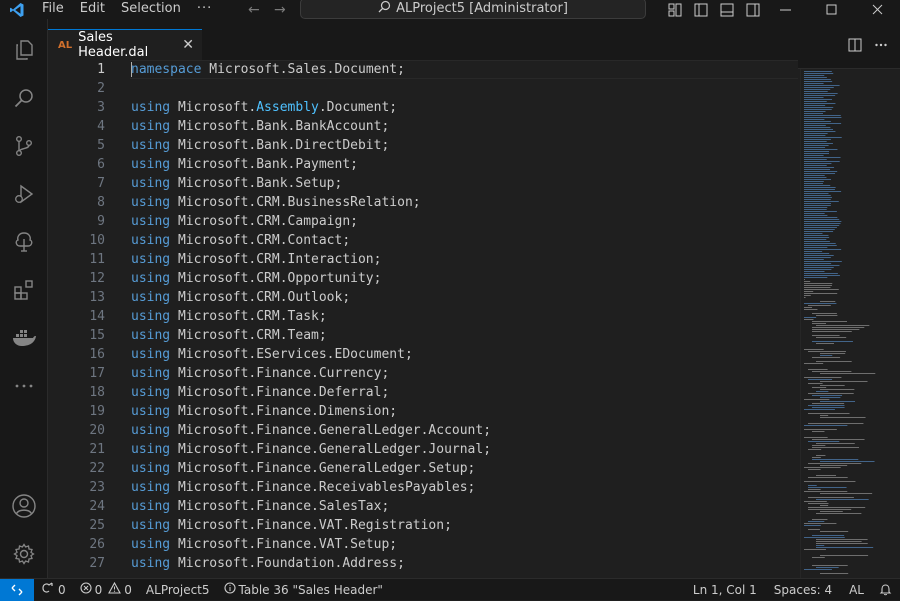  I want to click on namespace-token: Microsoft.Finance.SalesTax;, so click(280, 506).